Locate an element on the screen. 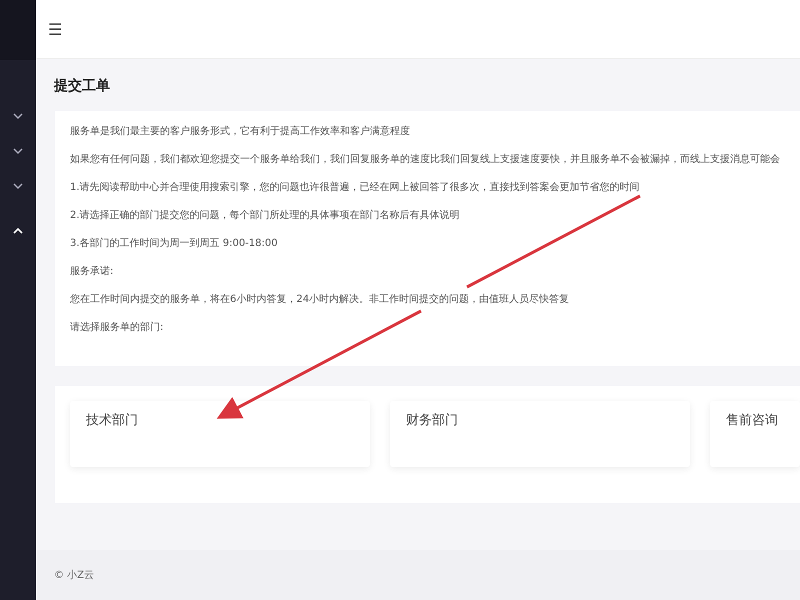  intro-text: 1.请先阅读帮助中心并合理使用搜索引擎，您的问题也许很普遍，已经在网上被回答了很多次，直接找到答案会更加节省您的时间 is located at coordinates (355, 187).